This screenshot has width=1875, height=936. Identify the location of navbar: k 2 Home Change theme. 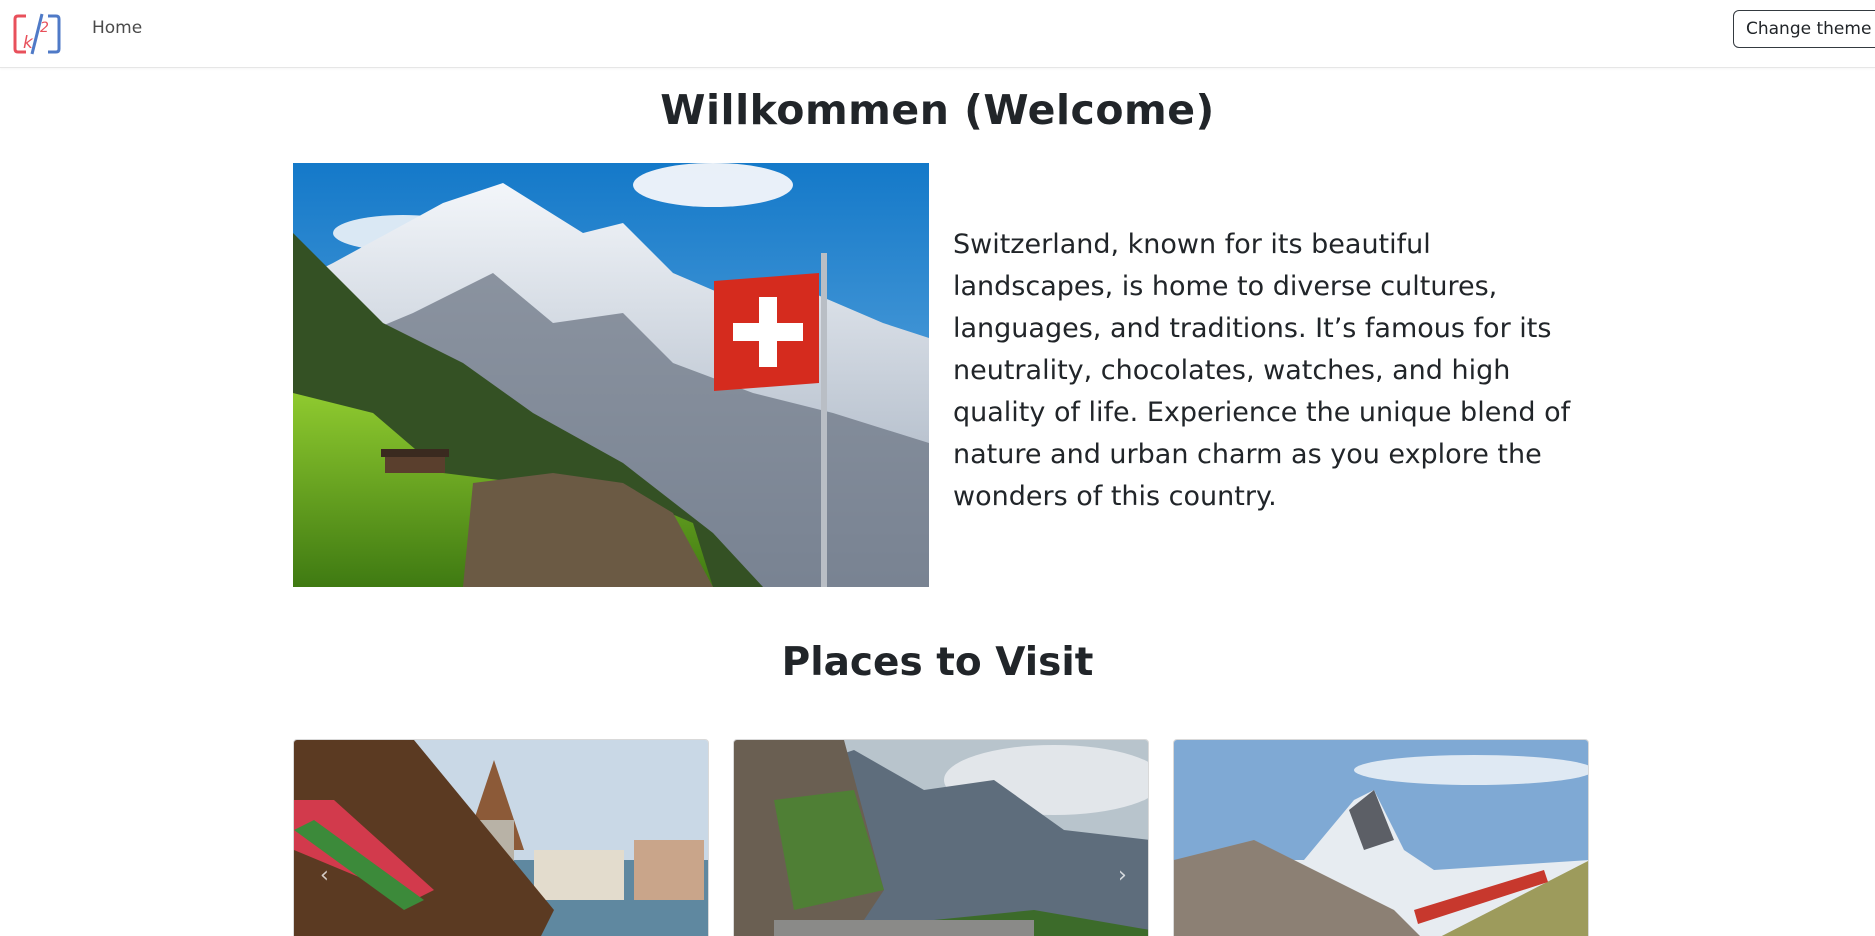
(937, 34).